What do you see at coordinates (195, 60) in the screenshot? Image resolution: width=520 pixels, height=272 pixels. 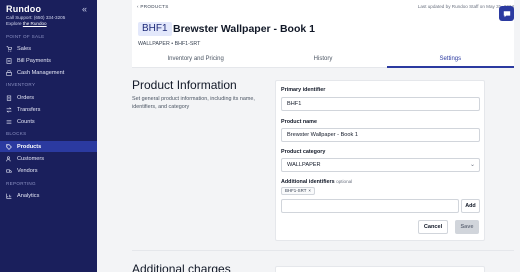 I see `tab-inventory-pricing: Inventory and Pricing` at bounding box center [195, 60].